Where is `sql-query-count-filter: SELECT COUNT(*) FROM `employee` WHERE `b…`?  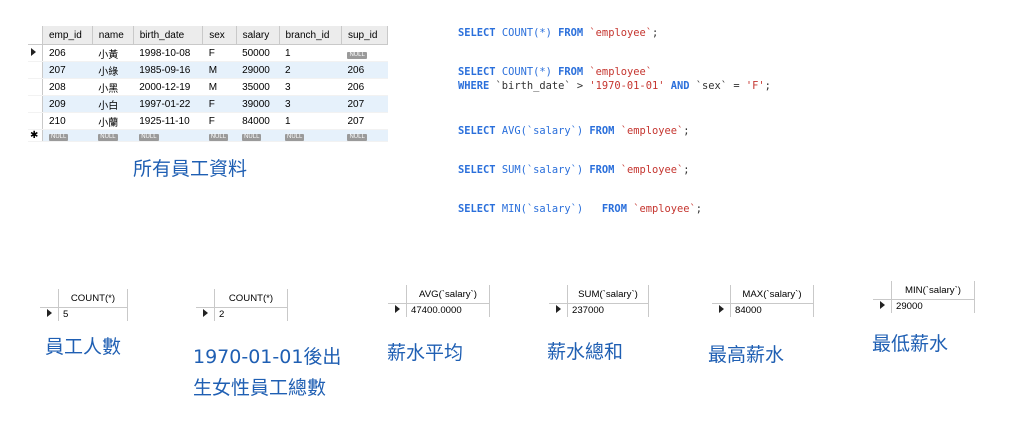 sql-query-count-filter: SELECT COUNT(*) FROM `employee` WHERE `b… is located at coordinates (614, 79).